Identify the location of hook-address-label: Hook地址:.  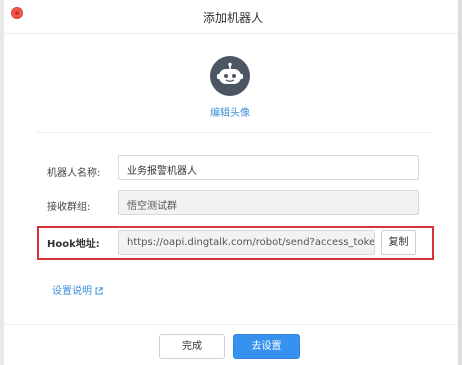
(73, 244).